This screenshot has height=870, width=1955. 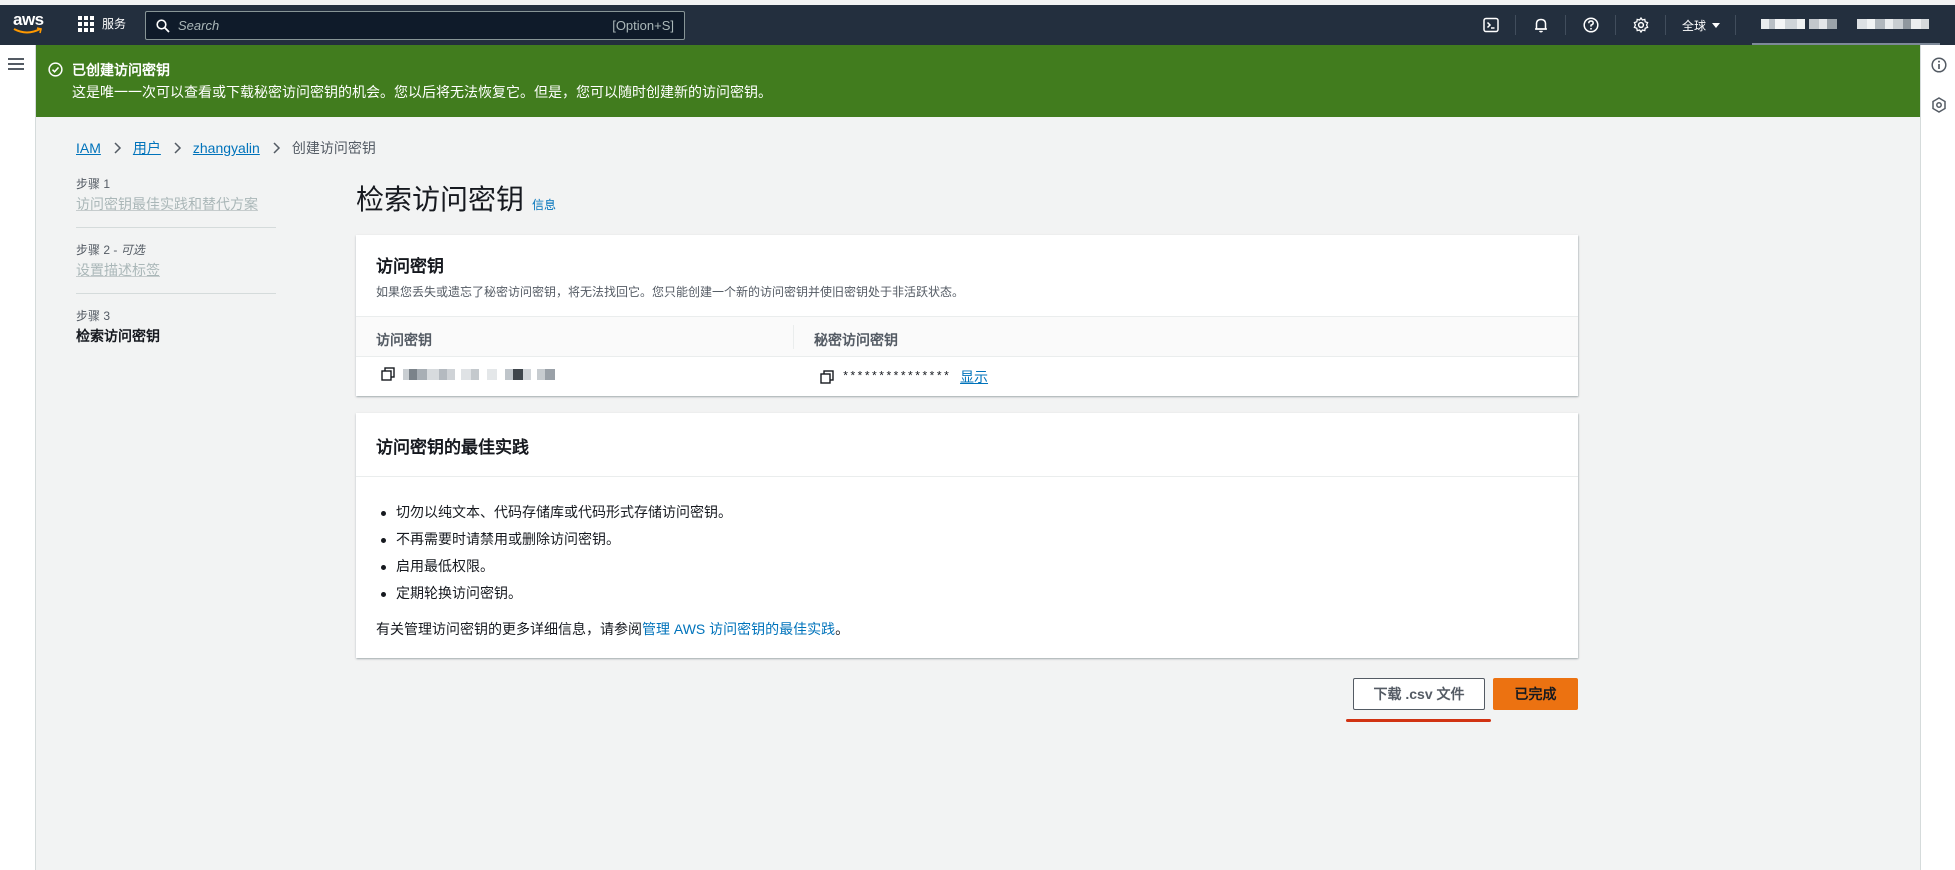 What do you see at coordinates (55, 69) in the screenshot?
I see `check-circle-icon` at bounding box center [55, 69].